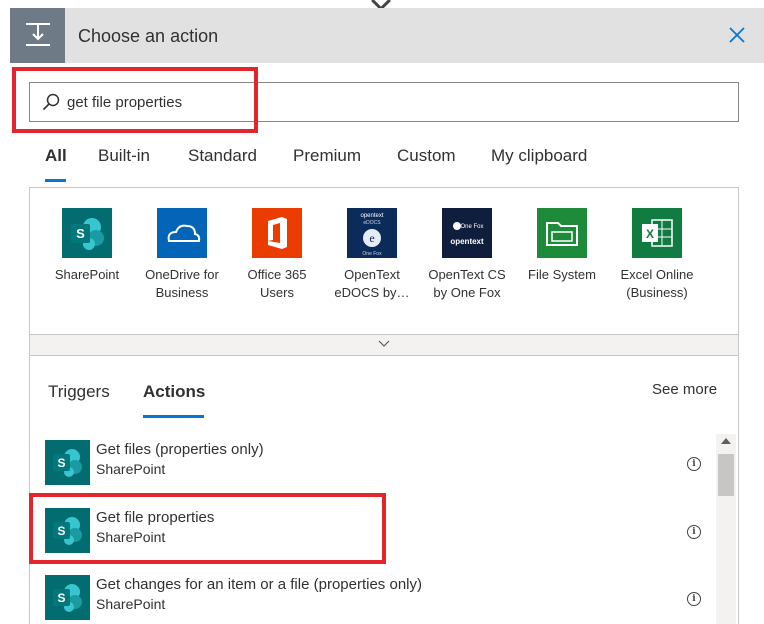  What do you see at coordinates (467, 233) in the screenshot?
I see `opentext-cs-icon: One Fox opentext` at bounding box center [467, 233].